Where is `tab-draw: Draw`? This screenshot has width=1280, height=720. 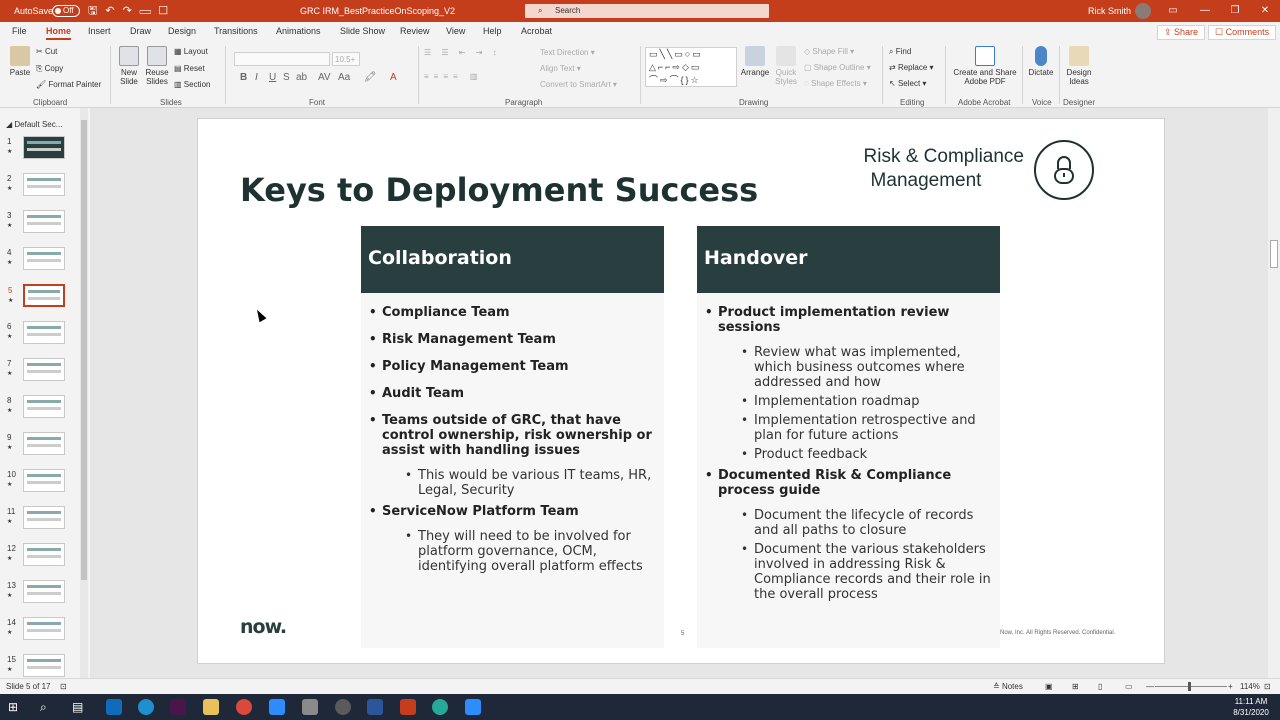 tab-draw: Draw is located at coordinates (140, 31).